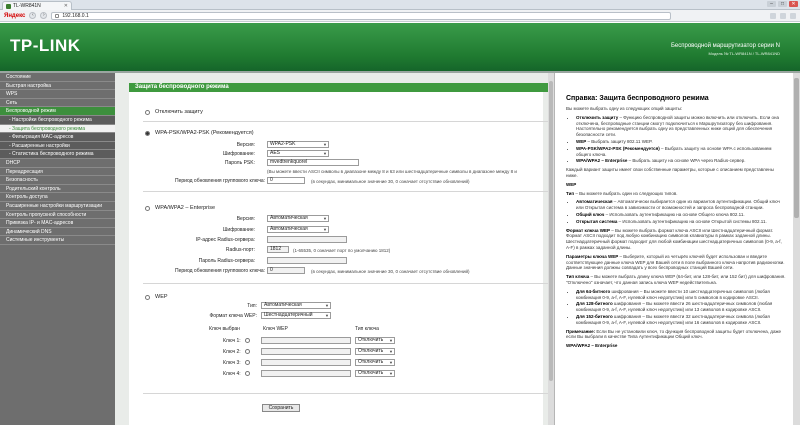  What do you see at coordinates (773, 15) in the screenshot?
I see `bookmark-icon` at bounding box center [773, 15].